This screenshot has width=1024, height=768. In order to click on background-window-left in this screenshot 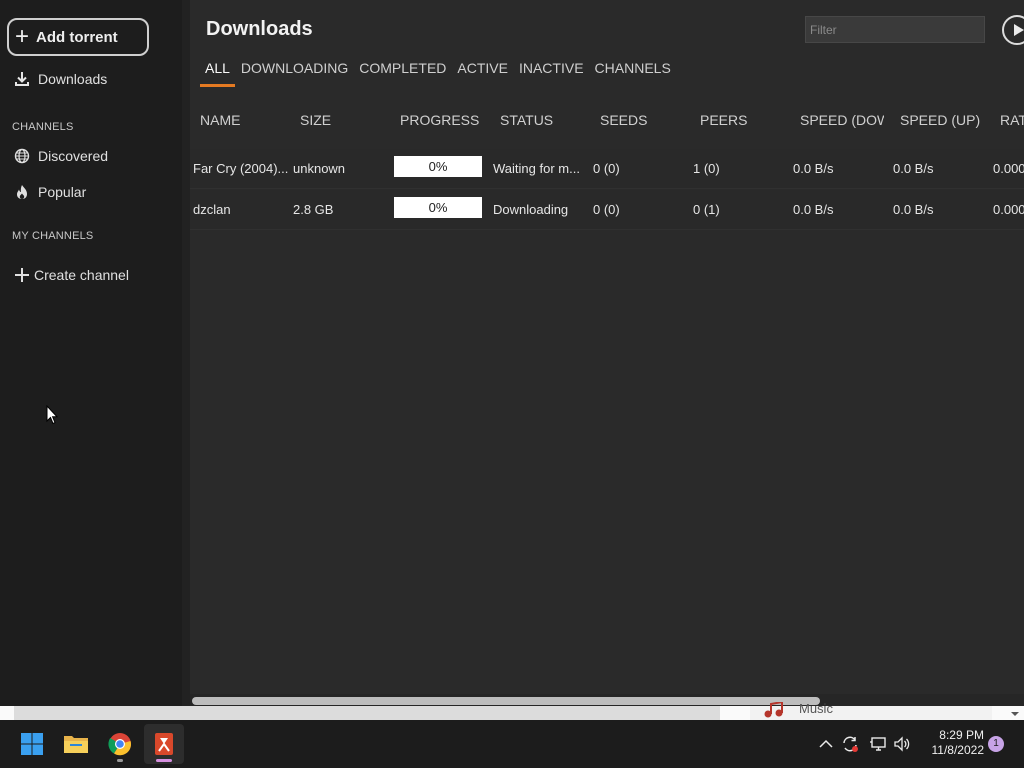, I will do `click(367, 713)`.